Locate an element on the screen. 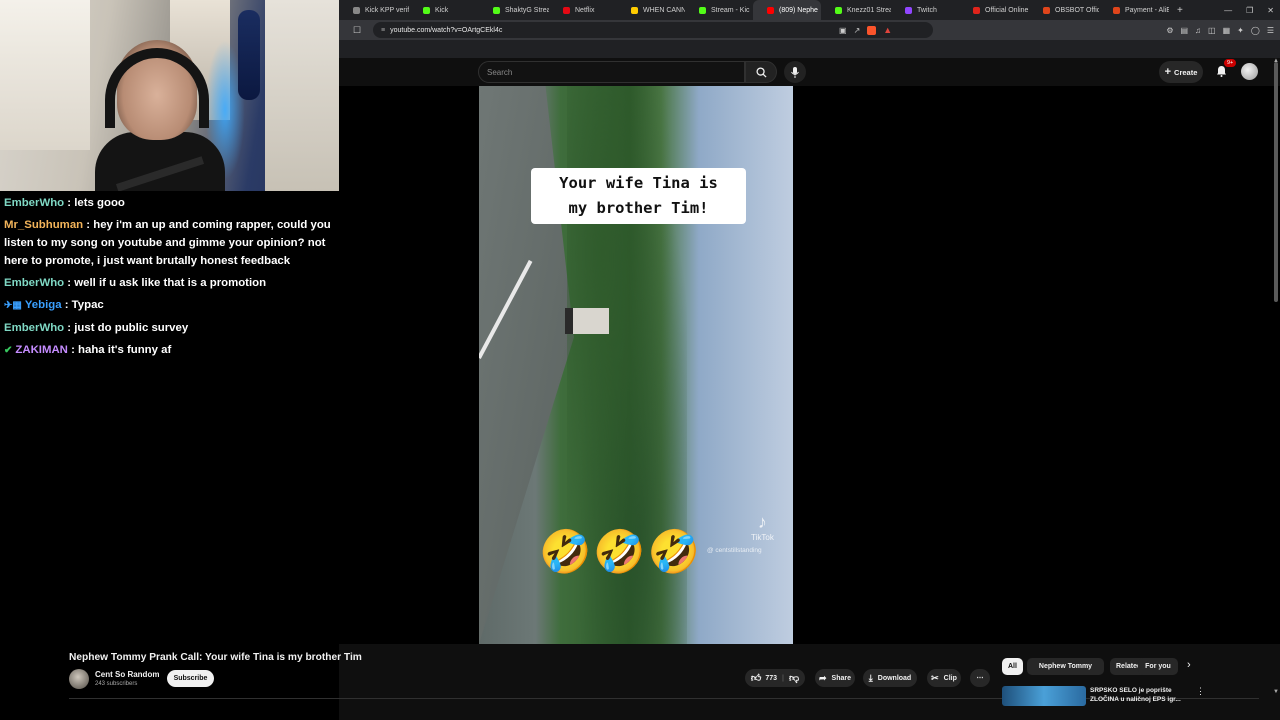  voice-search-button is located at coordinates (795, 72).